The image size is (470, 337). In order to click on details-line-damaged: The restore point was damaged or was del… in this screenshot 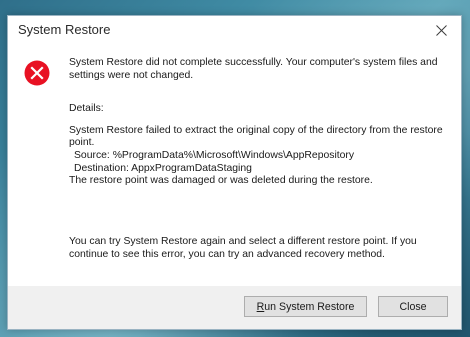, I will do `click(221, 181)`.